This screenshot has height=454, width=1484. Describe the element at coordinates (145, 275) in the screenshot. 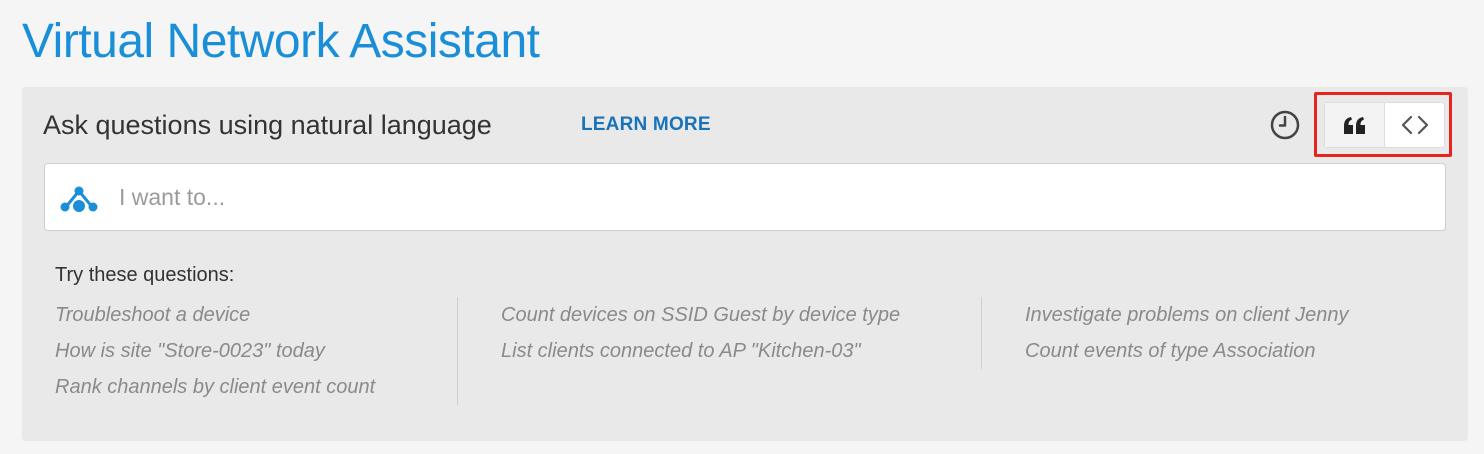

I see `suggestions-heading: Try these questions:` at that location.